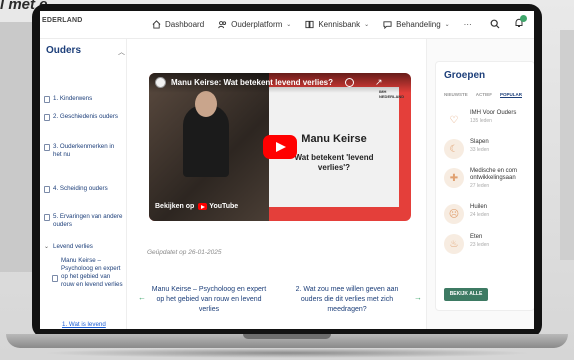 The image size is (574, 360). Describe the element at coordinates (466, 244) in the screenshot. I see `group-item: ♨ Eten 23 leden` at that location.